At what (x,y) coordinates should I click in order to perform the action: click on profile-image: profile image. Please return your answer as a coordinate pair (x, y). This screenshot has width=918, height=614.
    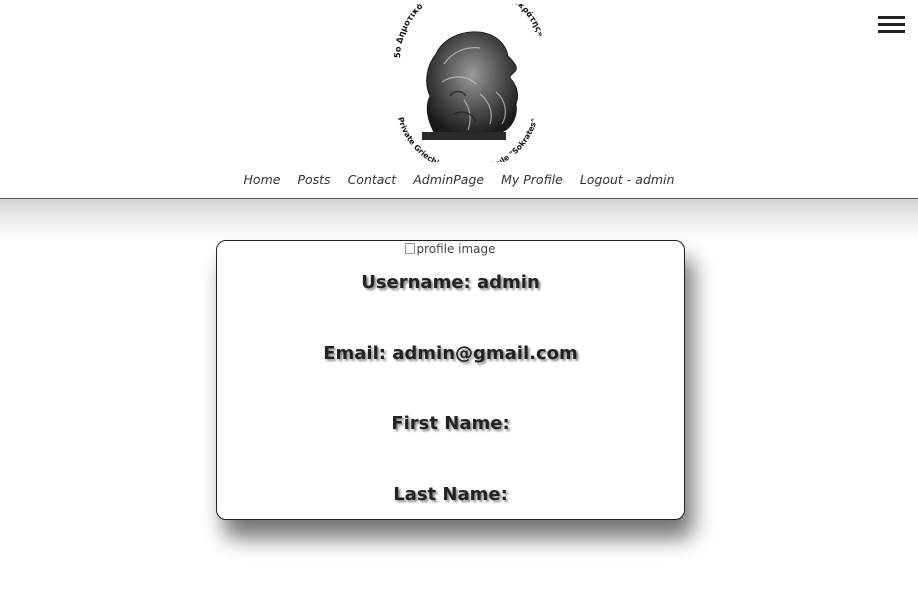
    Looking at the image, I should click on (450, 248).